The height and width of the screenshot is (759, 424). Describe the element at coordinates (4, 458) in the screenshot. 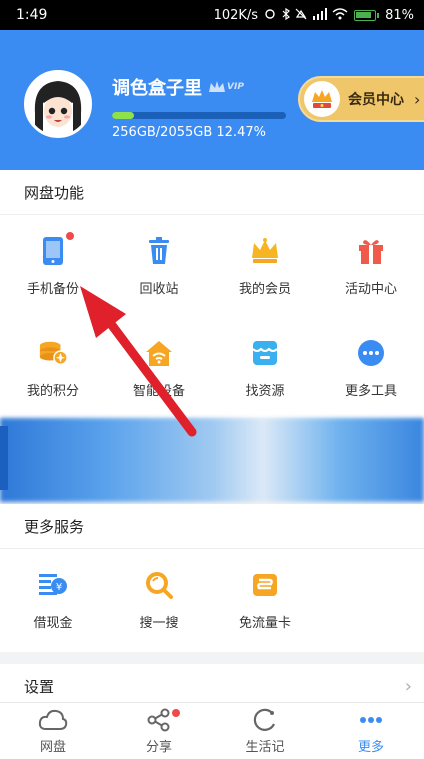

I see `banner-edge` at that location.